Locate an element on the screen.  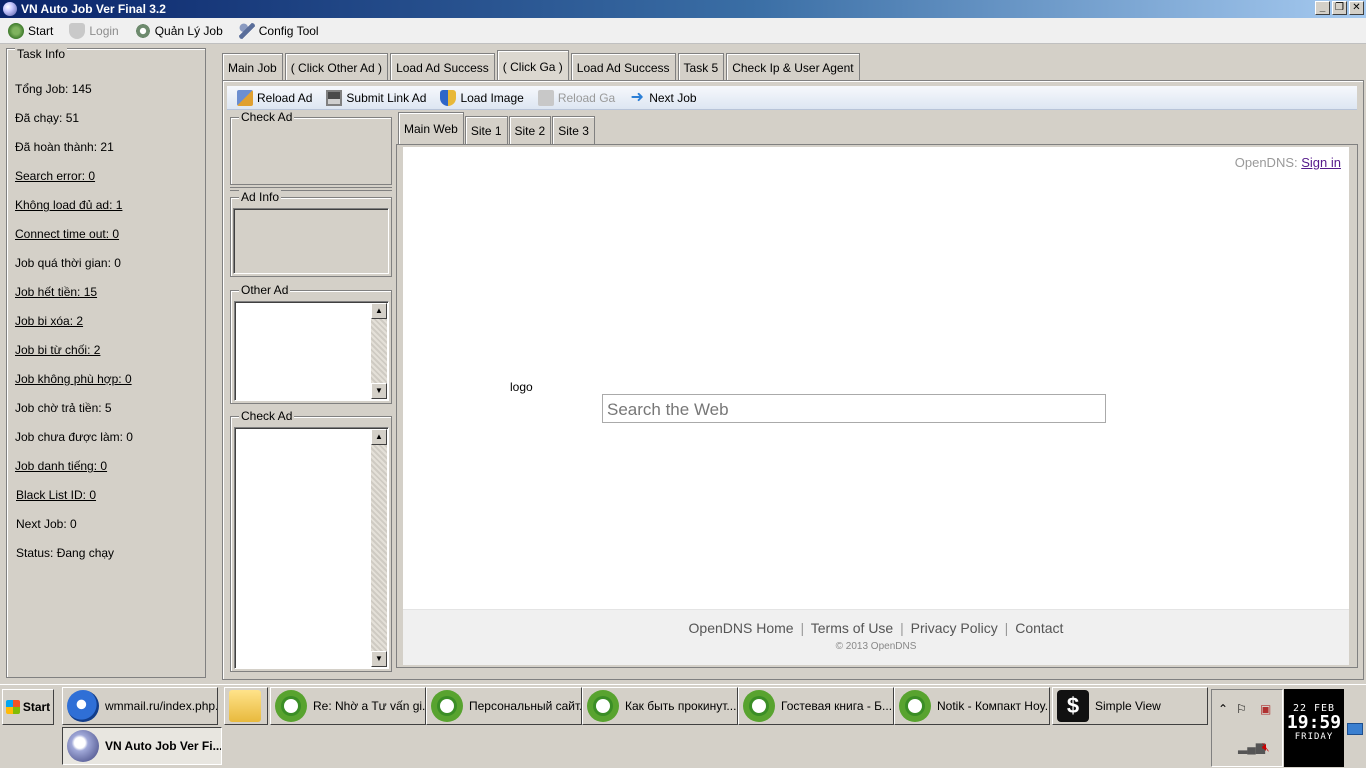
job-unsuitable-link: Job không phù hợp: 0 is located at coordinates (108, 386).